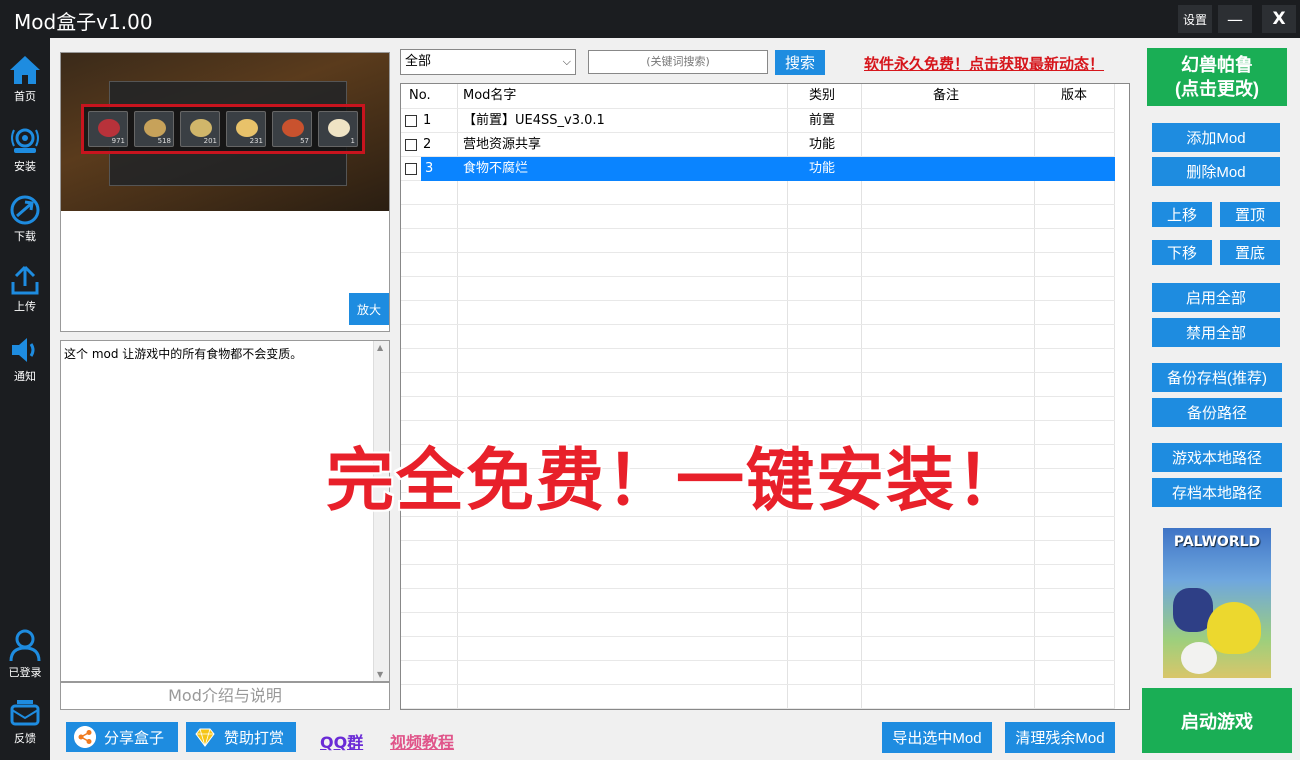 The height and width of the screenshot is (760, 1300). I want to click on zoom-button: 放大, so click(369, 309).